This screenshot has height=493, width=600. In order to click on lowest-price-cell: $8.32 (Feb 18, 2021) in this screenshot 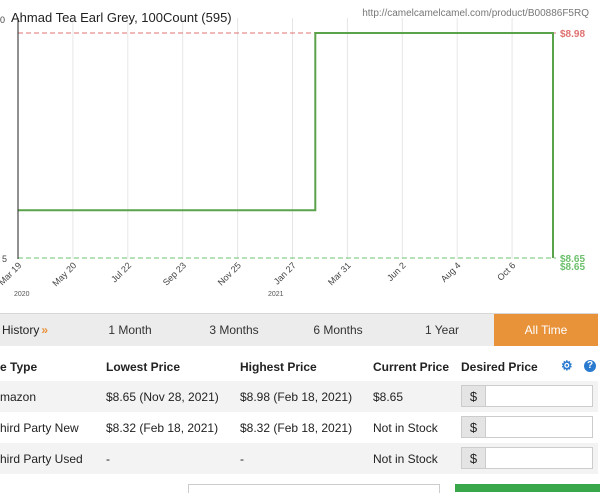, I will do `click(162, 427)`.